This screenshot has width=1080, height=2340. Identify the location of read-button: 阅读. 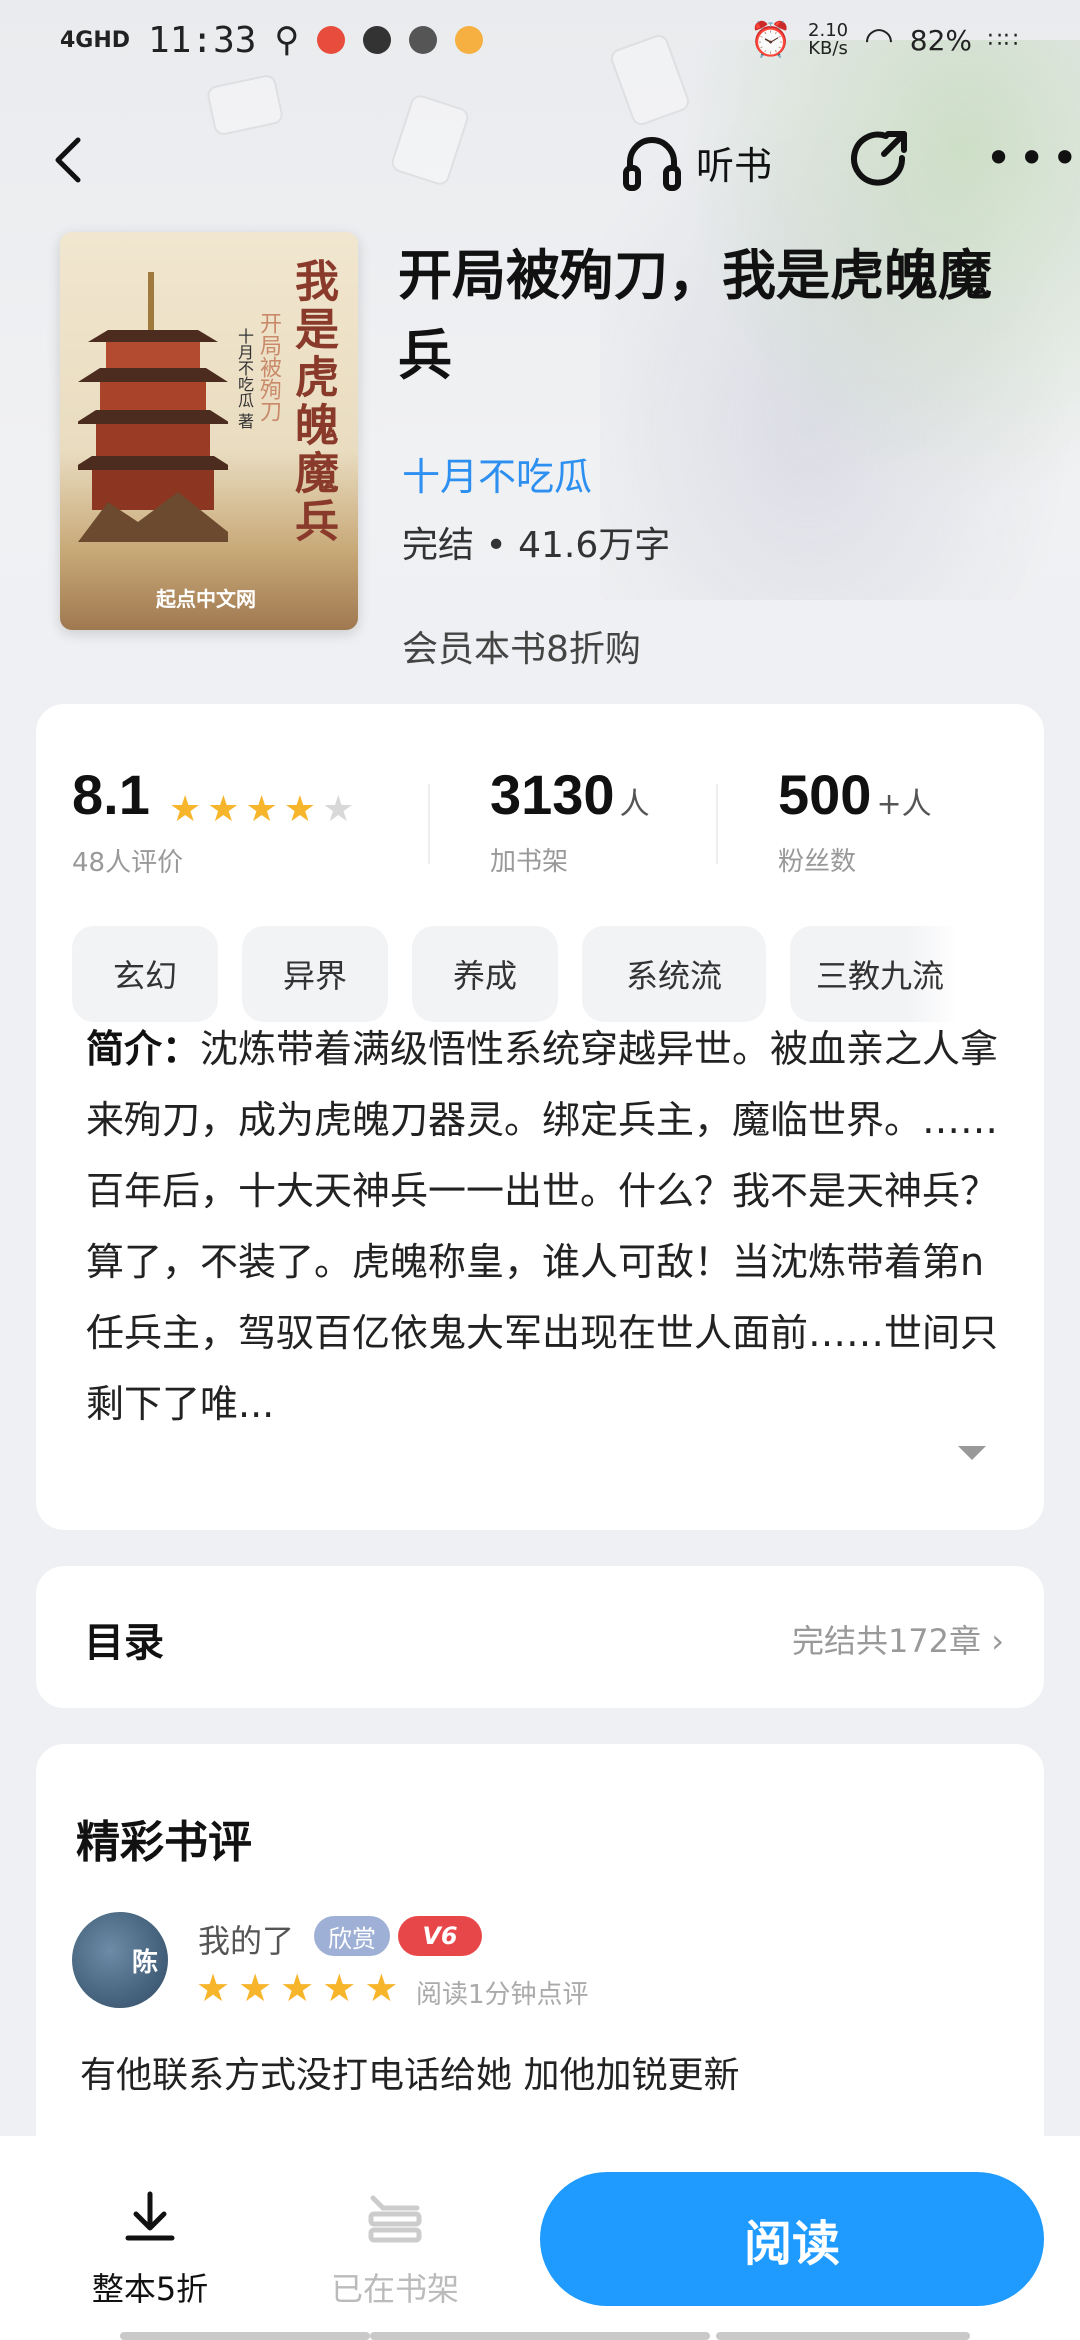
(792, 2239).